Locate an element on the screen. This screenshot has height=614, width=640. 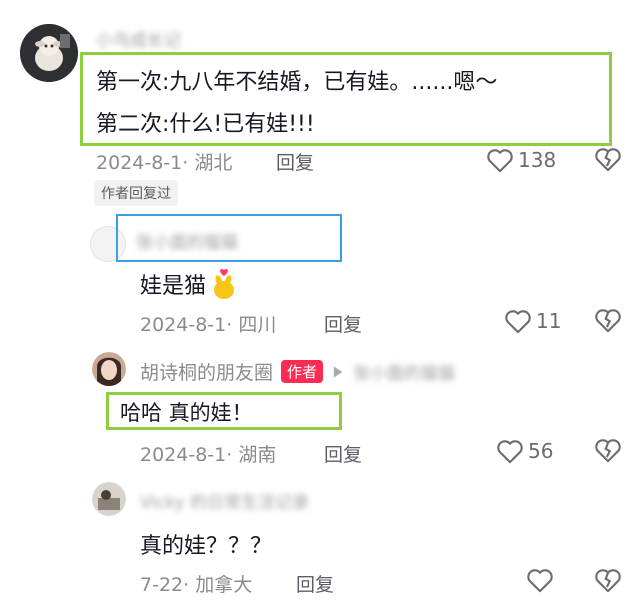
like-button is located at coordinates (540, 582).